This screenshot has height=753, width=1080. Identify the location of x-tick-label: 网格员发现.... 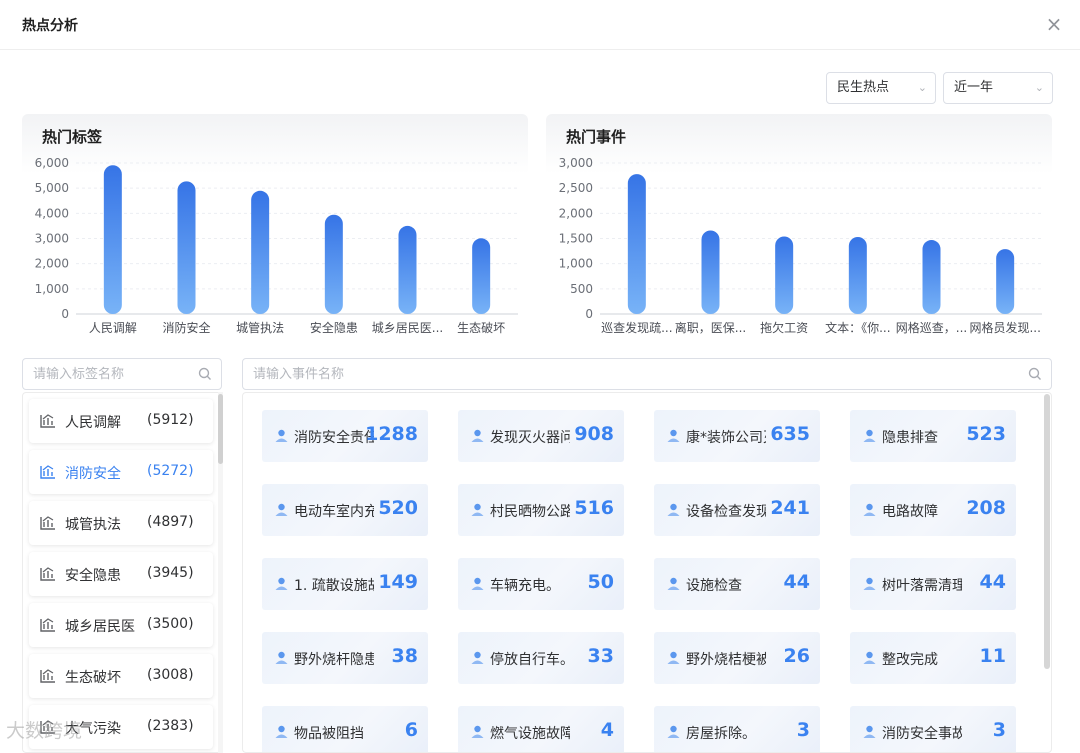
(1004, 327).